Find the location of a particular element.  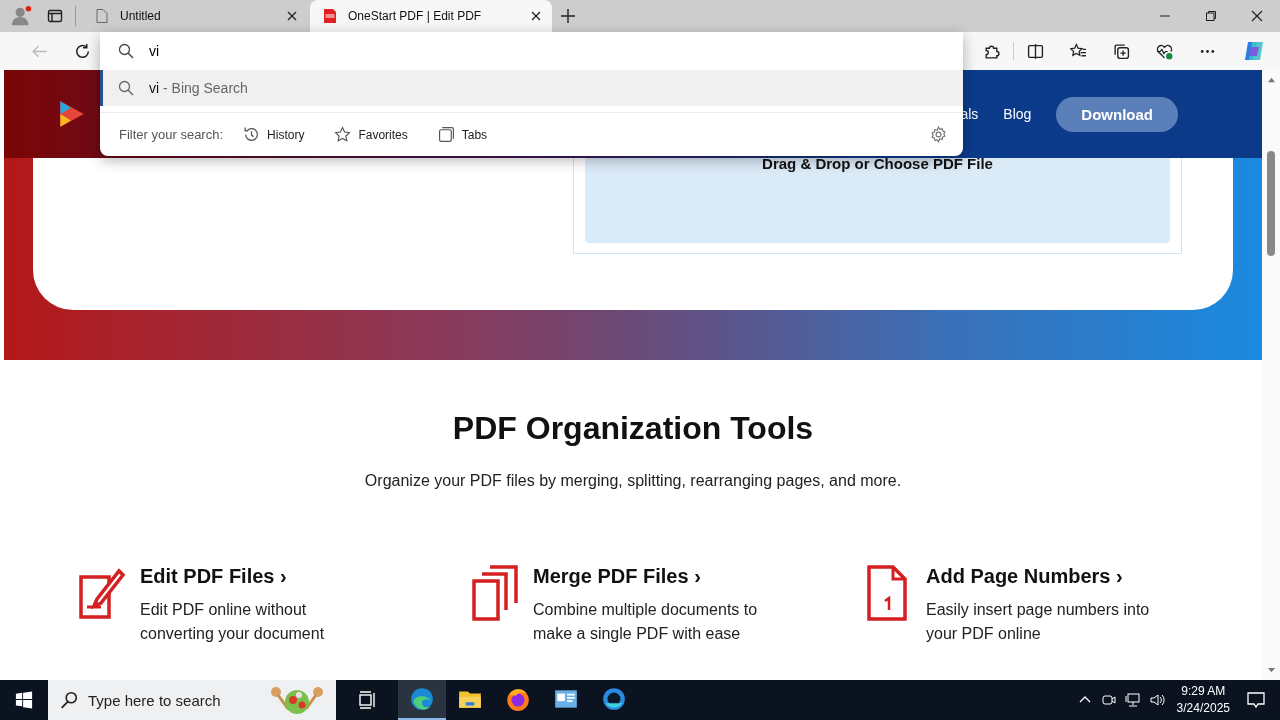

refresh-icon is located at coordinates (82, 51).